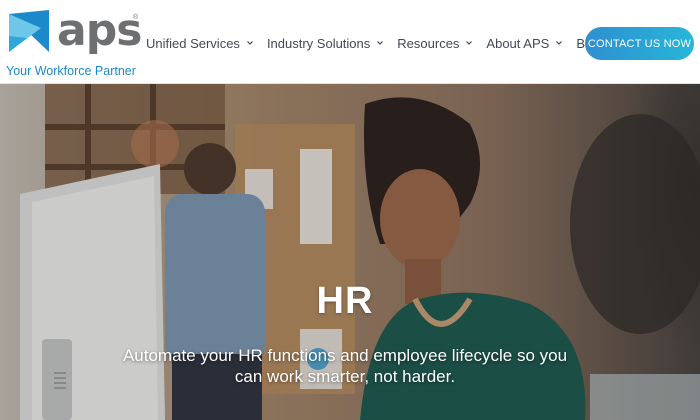  Describe the element at coordinates (518, 43) in the screenshot. I see `nav-item-label: About APS` at that location.